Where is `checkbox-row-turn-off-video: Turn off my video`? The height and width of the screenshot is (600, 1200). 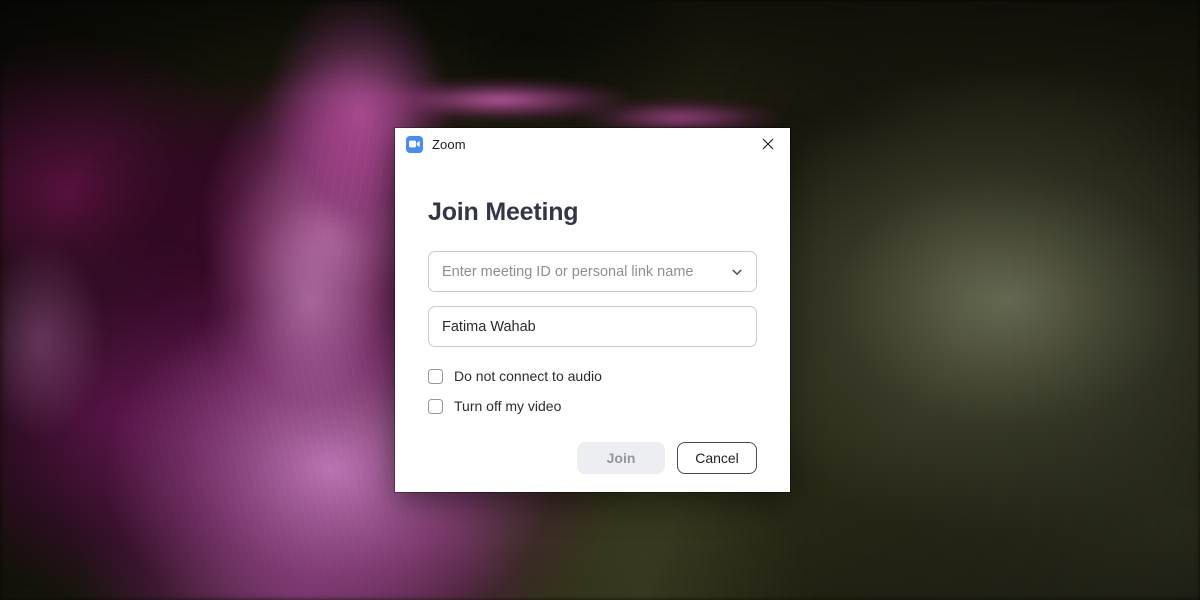 checkbox-row-turn-off-video: Turn off my video is located at coordinates (592, 406).